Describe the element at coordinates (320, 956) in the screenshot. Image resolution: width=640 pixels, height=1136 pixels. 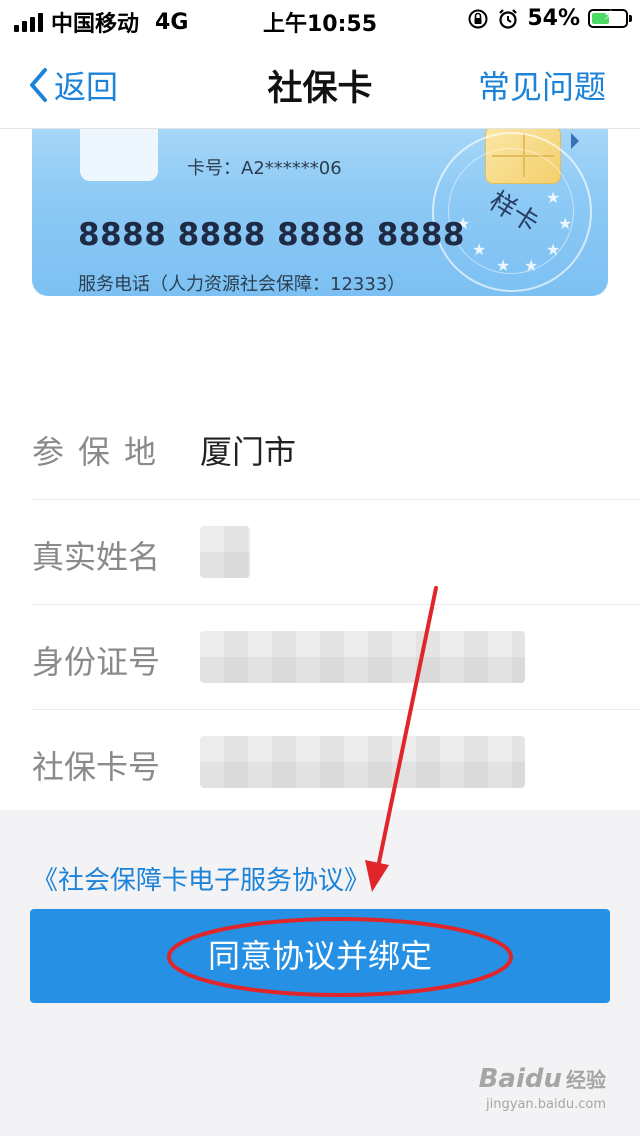
I see `agree-and-bind-button: 同意协议并绑定` at that location.